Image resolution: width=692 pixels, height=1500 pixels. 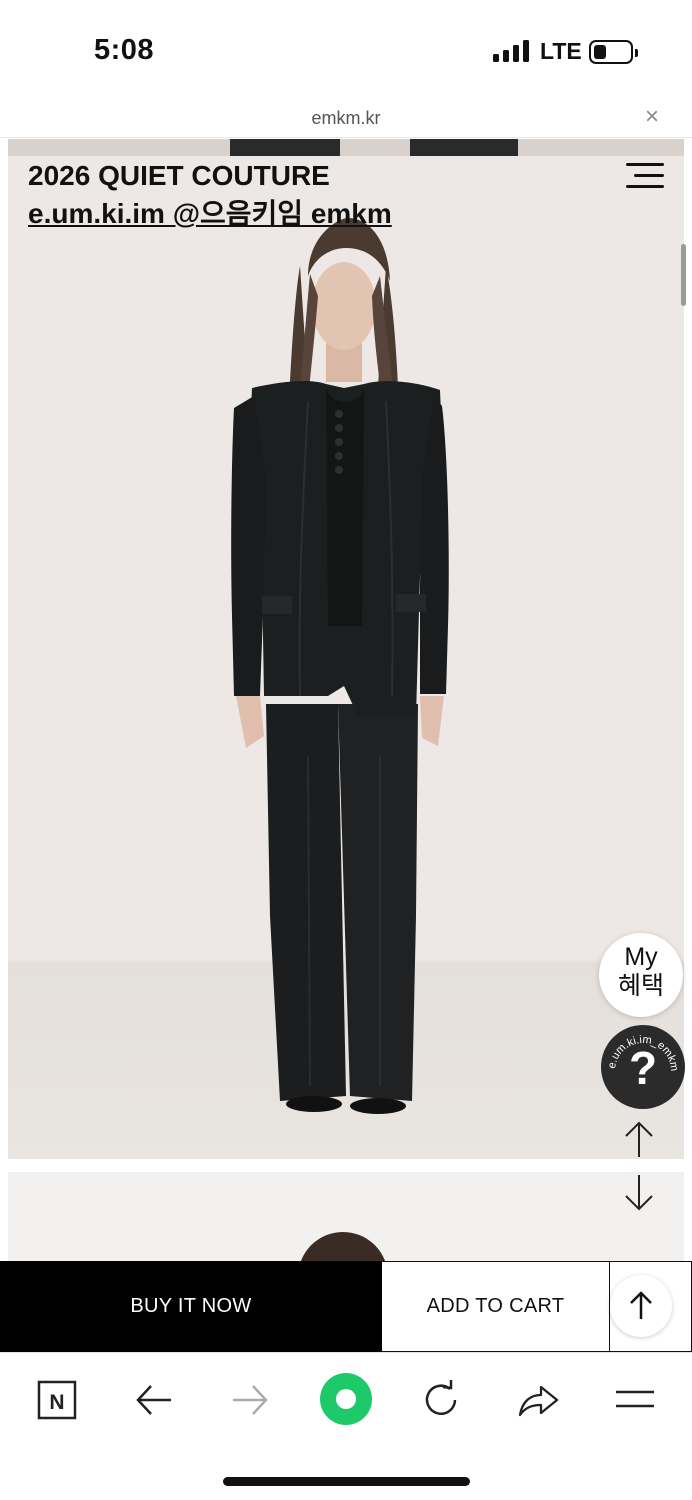 I want to click on status-time: 5:08, so click(x=124, y=50).